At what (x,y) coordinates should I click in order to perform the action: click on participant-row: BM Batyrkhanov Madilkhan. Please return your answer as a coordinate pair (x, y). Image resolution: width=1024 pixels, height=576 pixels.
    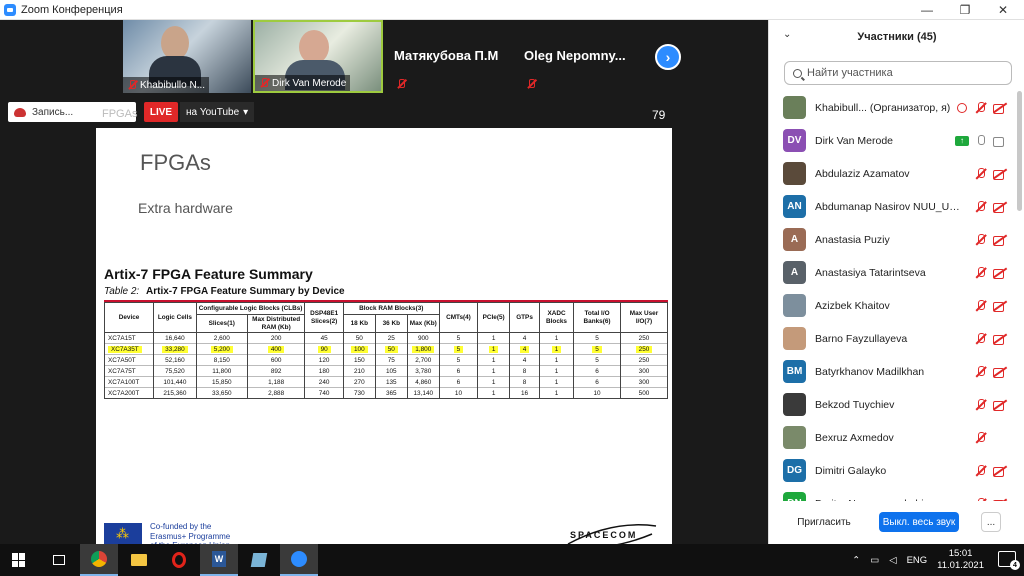
    Looking at the image, I should click on (893, 371).